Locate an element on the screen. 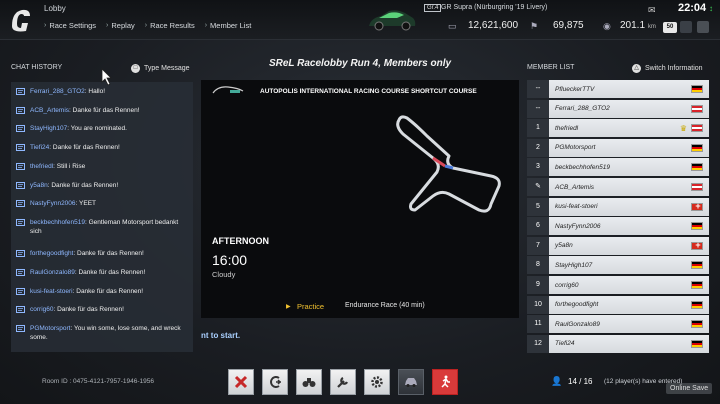 Image resolution: width=720 pixels, height=404 pixels. next-session: Endurance Race (40 min) is located at coordinates (385, 305).